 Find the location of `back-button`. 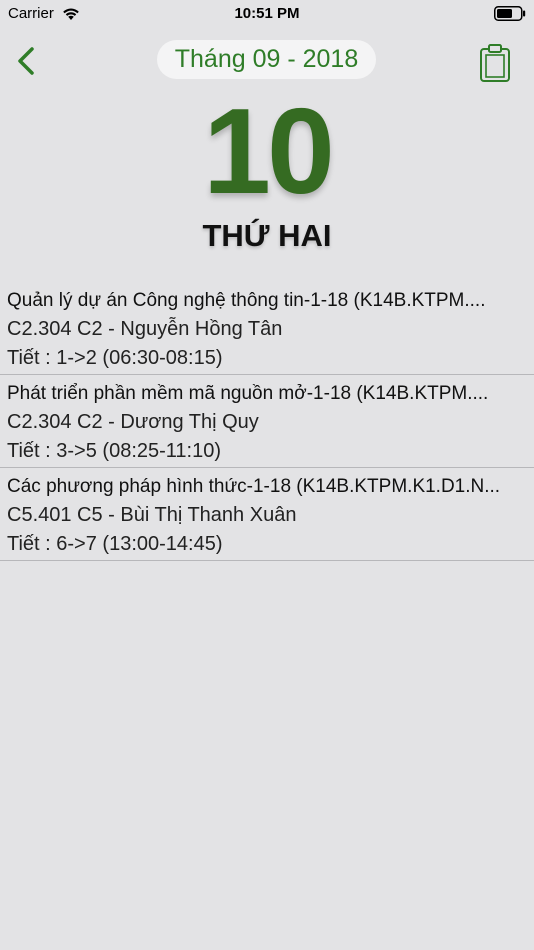

back-button is located at coordinates (28, 61).